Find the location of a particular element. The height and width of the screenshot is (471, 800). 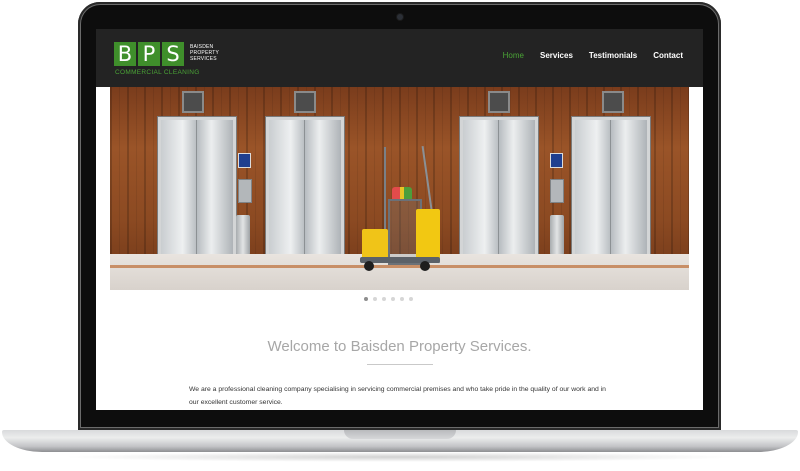

welcome-heading: Welcome to Baisden Property Services. is located at coordinates (399, 346).